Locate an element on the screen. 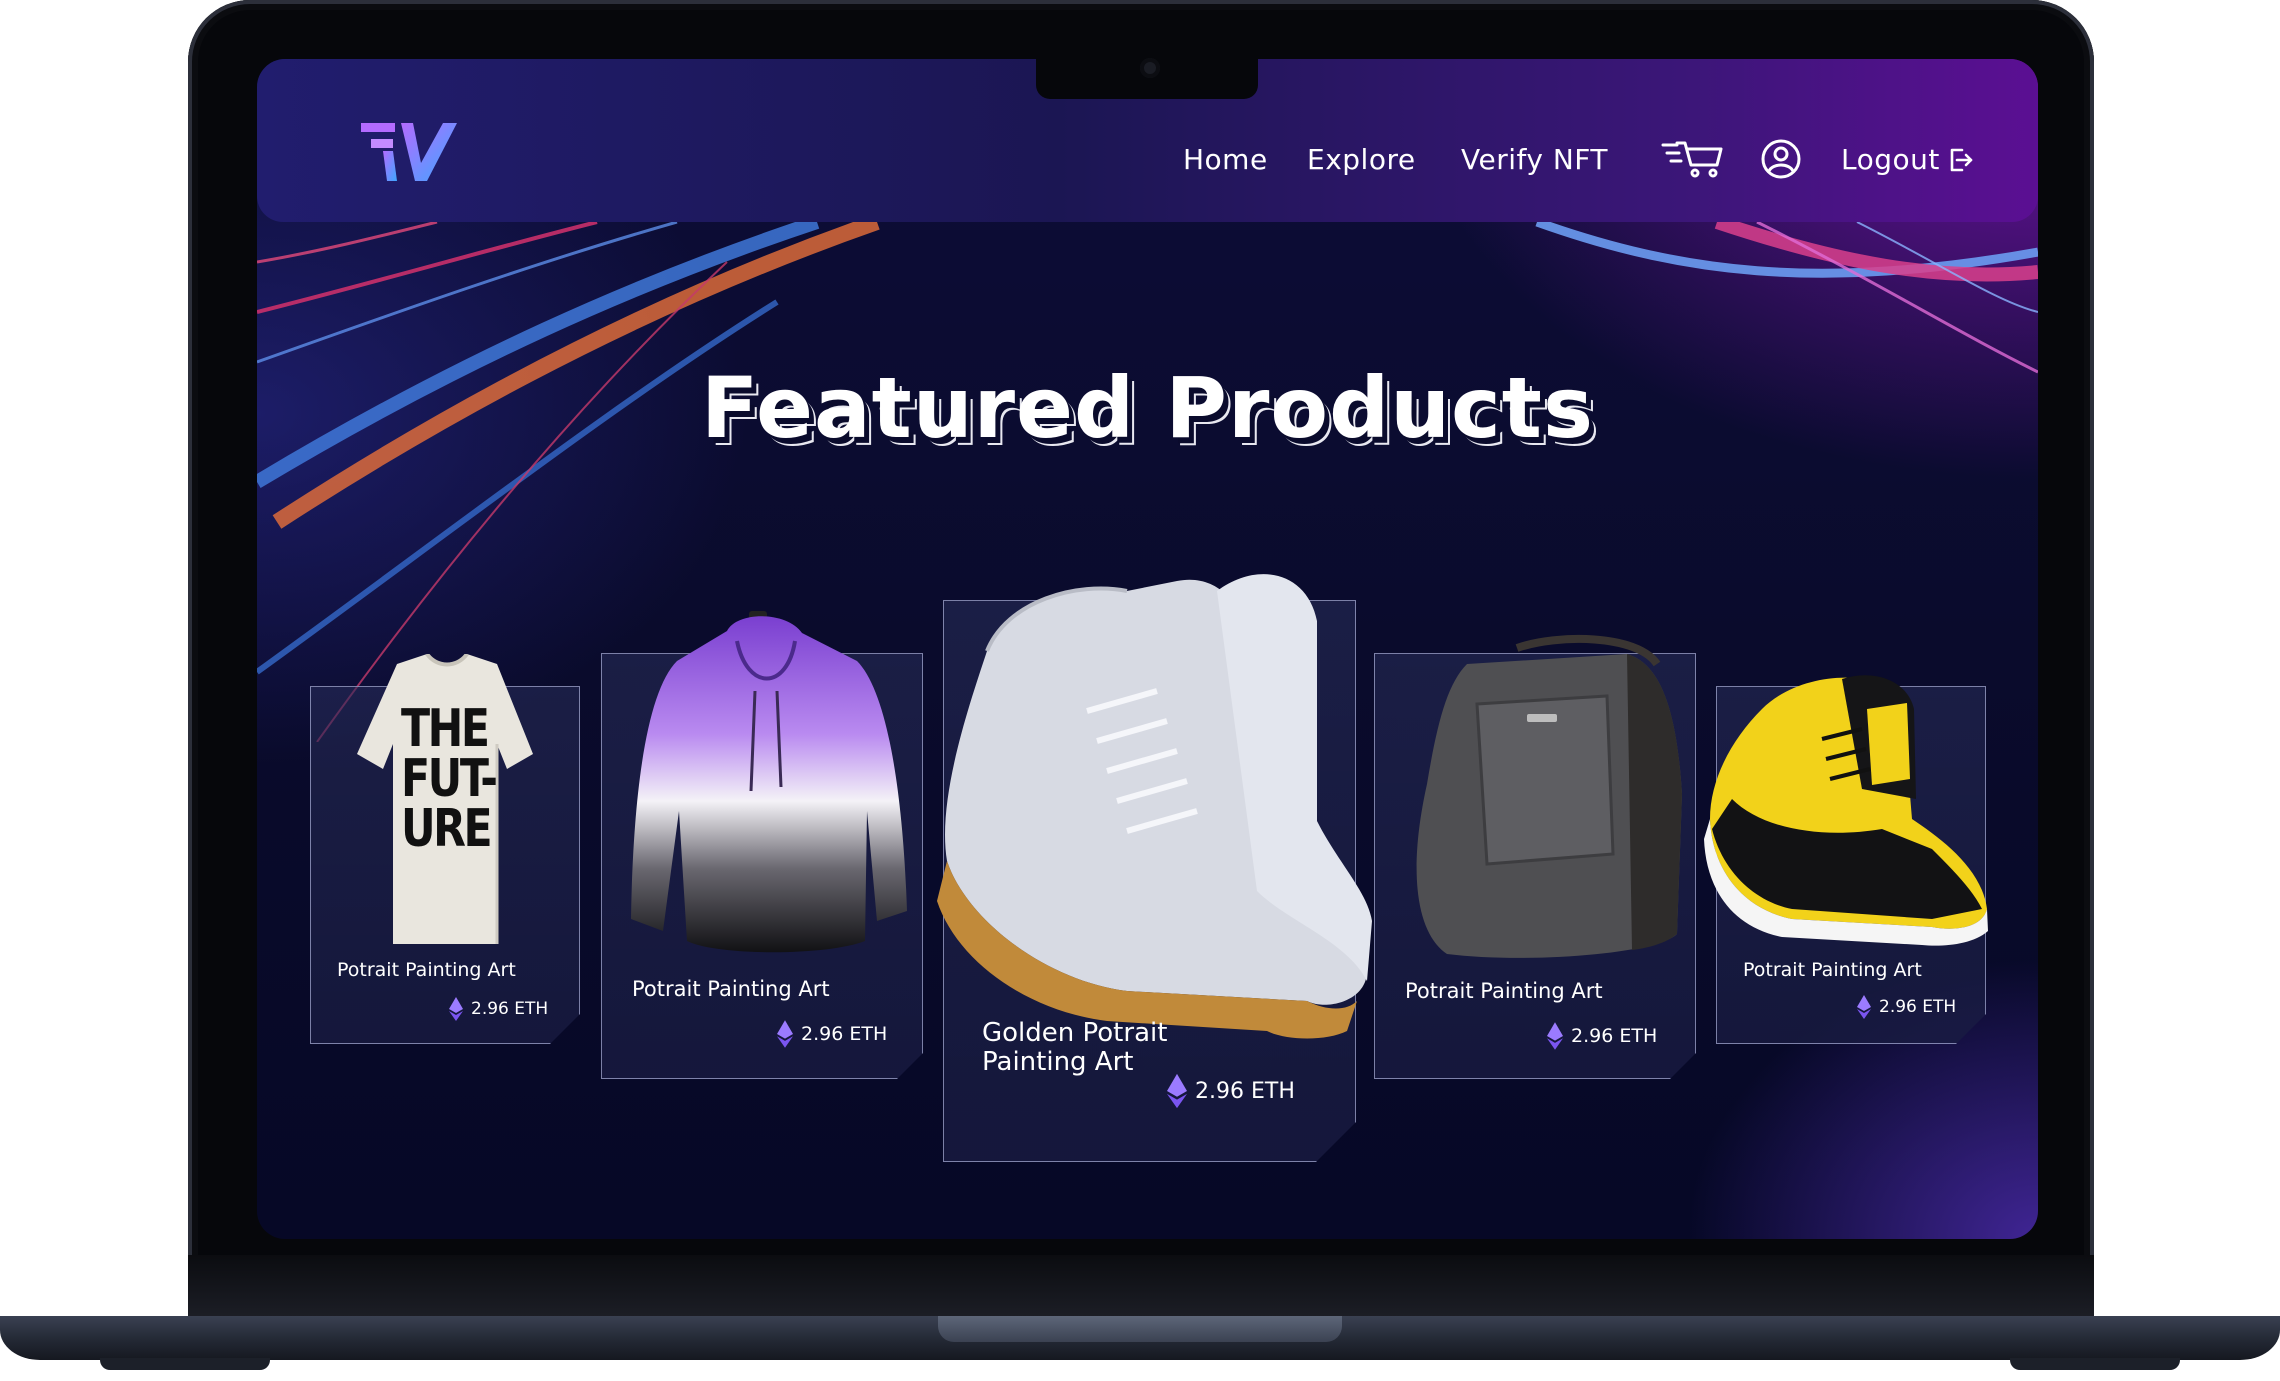  logout-label: Logout is located at coordinates (1890, 159).